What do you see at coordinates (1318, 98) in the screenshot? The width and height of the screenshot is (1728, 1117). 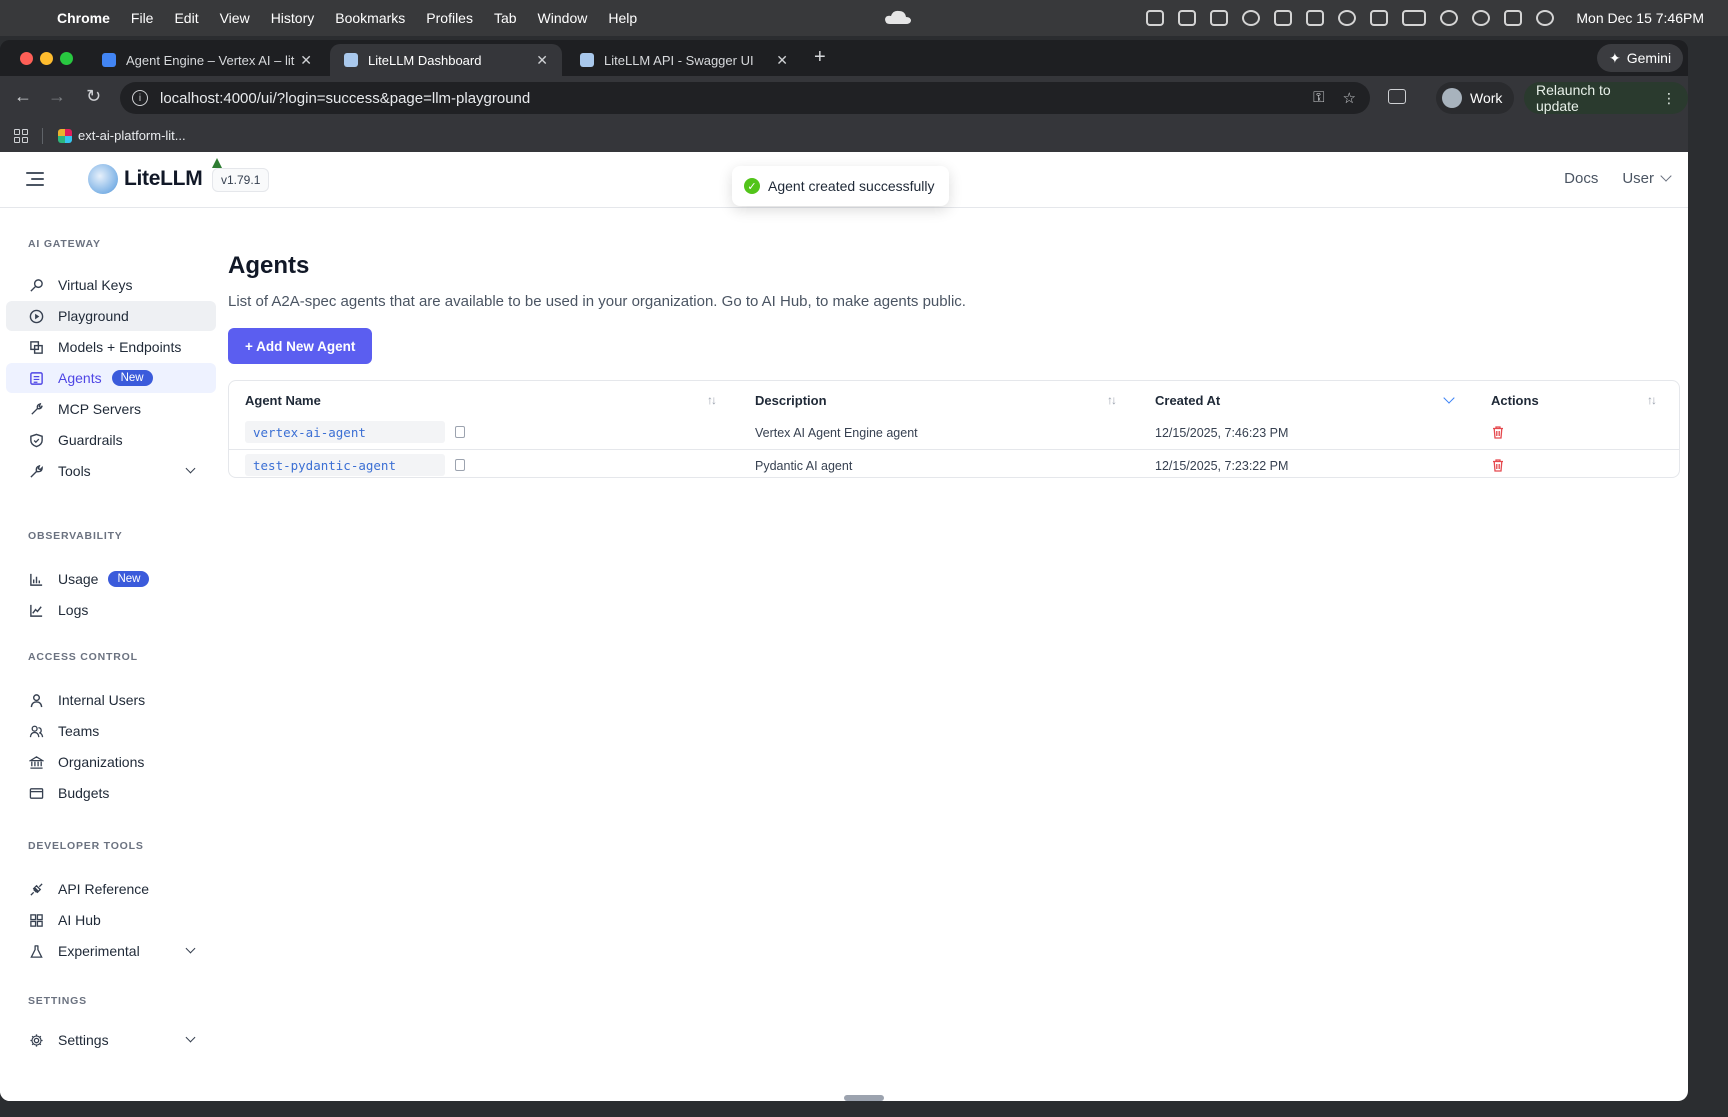 I see `password-key-icon: ⚿` at bounding box center [1318, 98].